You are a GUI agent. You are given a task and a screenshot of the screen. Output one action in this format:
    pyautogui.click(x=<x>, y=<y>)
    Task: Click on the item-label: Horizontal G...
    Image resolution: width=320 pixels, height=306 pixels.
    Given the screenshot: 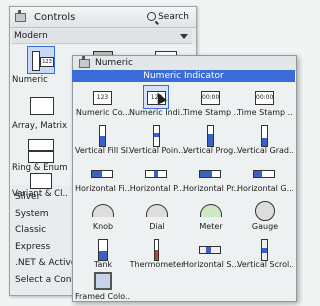 What is the action you would take?
    pyautogui.click(x=265, y=188)
    